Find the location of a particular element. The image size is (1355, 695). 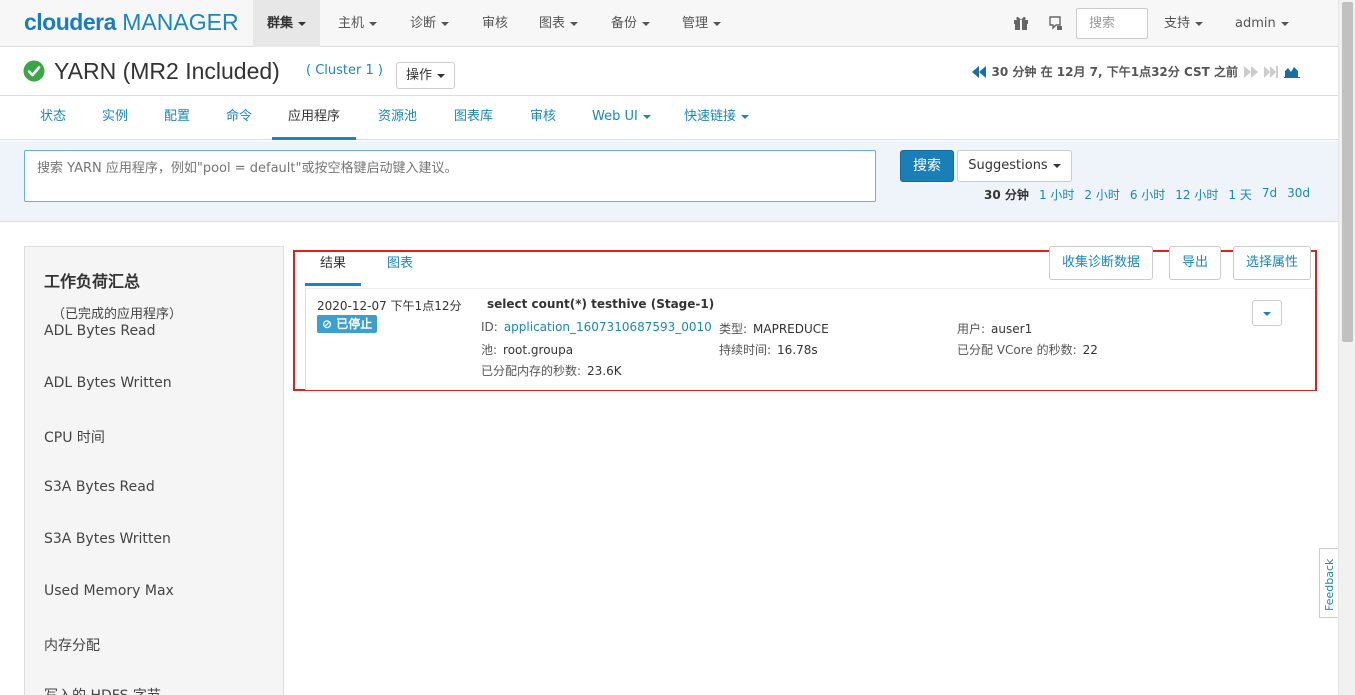

range-30d: 30d is located at coordinates (1298, 194).